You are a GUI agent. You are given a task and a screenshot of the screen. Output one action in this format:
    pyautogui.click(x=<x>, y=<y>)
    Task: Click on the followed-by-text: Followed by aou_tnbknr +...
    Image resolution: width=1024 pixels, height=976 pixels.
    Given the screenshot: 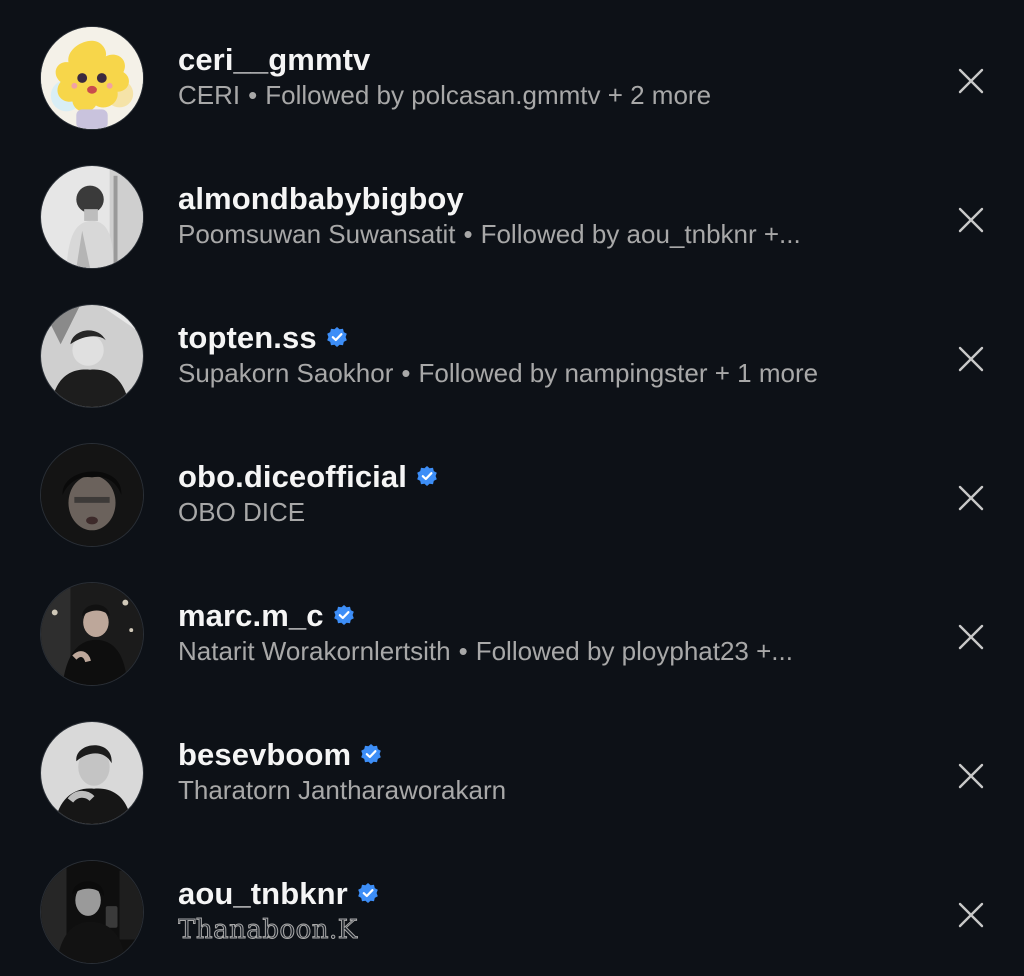 What is the action you would take?
    pyautogui.click(x=640, y=234)
    